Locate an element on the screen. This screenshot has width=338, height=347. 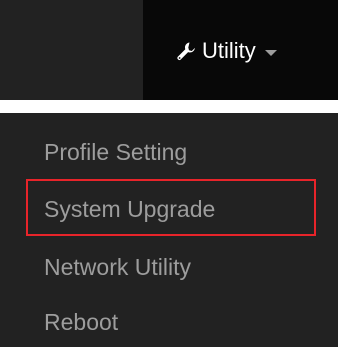
menu-item-reboot: Reboot is located at coordinates (81, 322).